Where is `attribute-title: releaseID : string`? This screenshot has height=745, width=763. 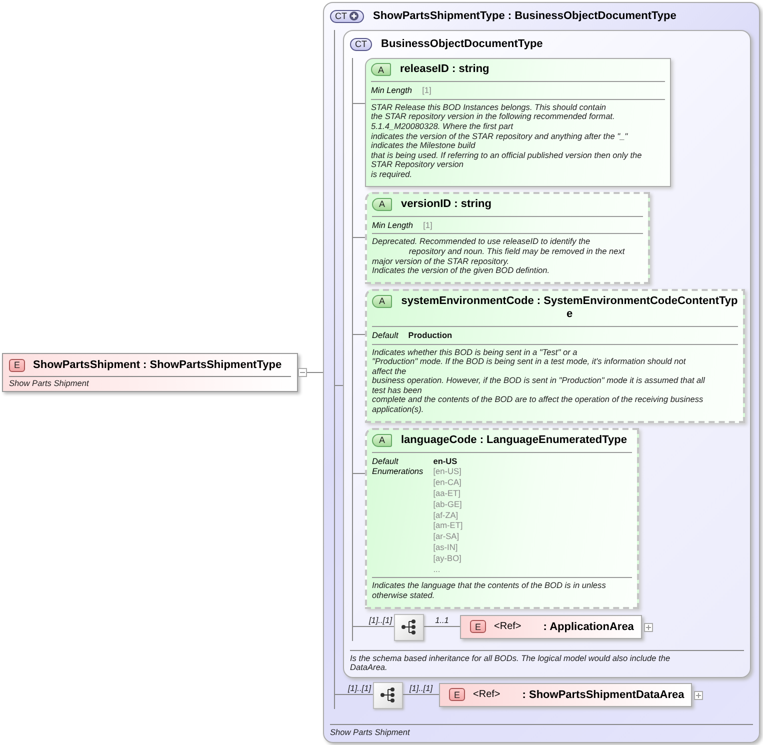 attribute-title: releaseID : string is located at coordinates (445, 69).